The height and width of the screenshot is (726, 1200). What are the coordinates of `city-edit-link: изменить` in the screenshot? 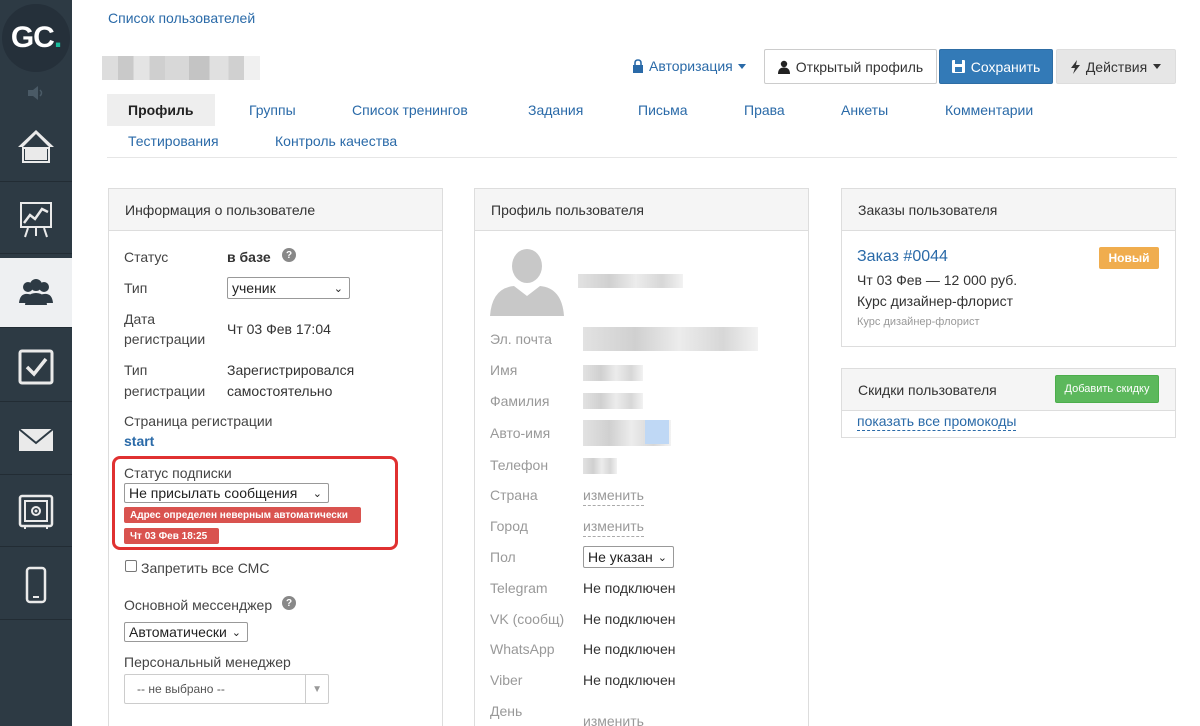 It's located at (613, 526).